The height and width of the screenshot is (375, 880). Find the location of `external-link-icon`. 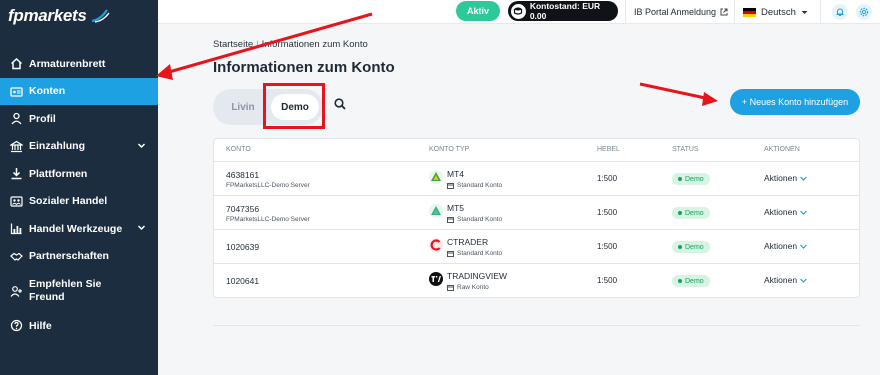

external-link-icon is located at coordinates (724, 12).